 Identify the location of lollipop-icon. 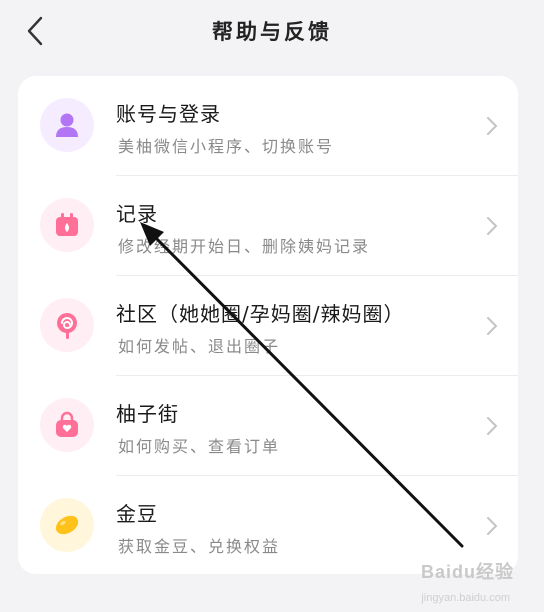
(67, 325).